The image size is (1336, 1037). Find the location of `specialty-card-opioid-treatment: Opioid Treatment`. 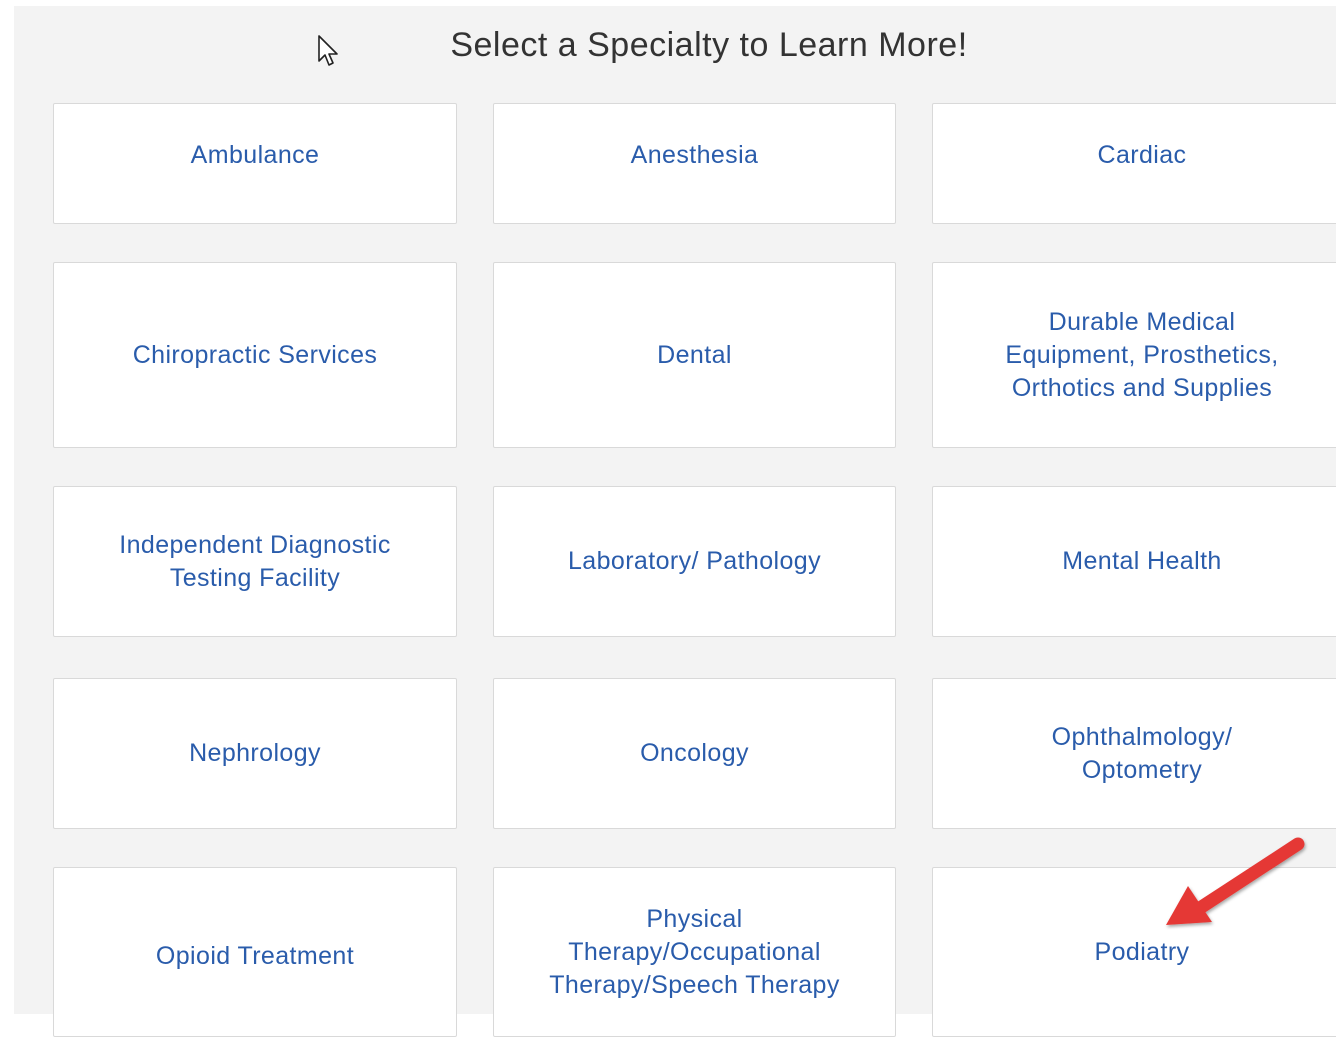

specialty-card-opioid-treatment: Opioid Treatment is located at coordinates (255, 952).